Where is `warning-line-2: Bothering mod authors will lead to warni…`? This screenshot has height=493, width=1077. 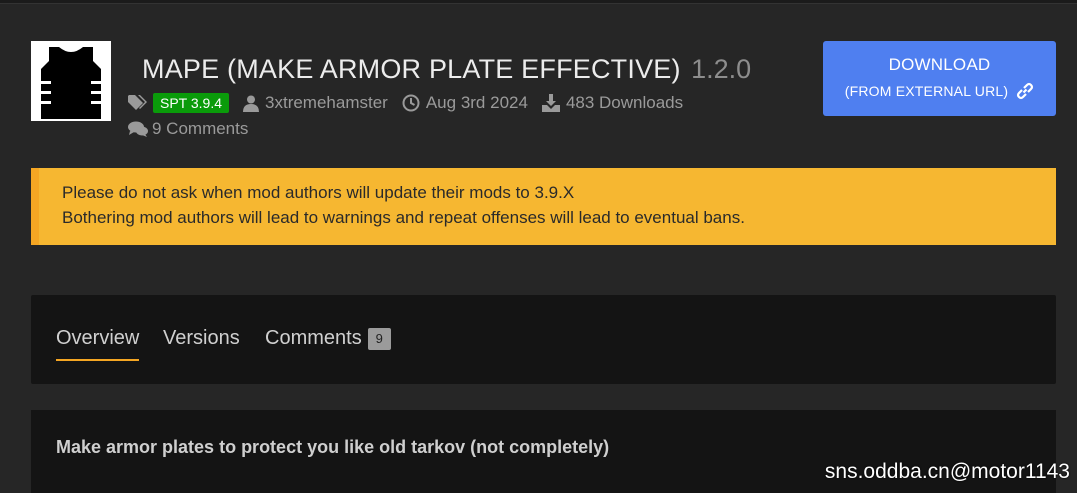 warning-line-2: Bothering mod authors will lead to warni… is located at coordinates (403, 217).